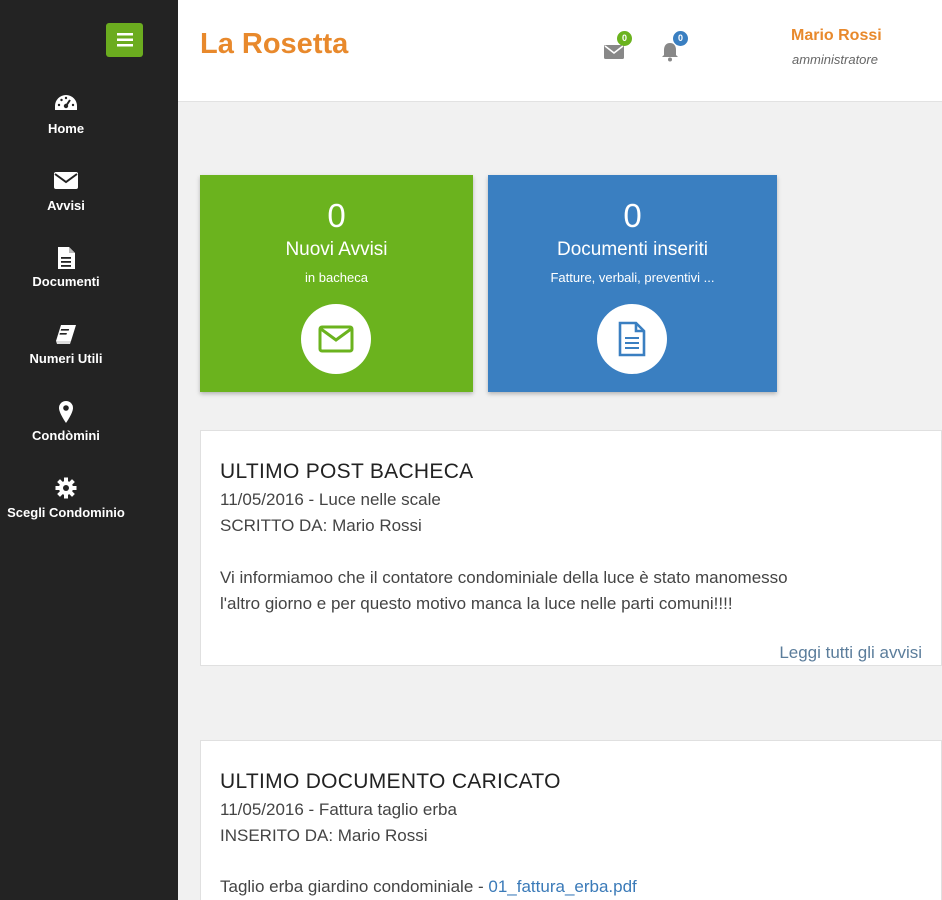  What do you see at coordinates (336, 249) in the screenshot?
I see `card-title: Nuovi Avvisi` at bounding box center [336, 249].